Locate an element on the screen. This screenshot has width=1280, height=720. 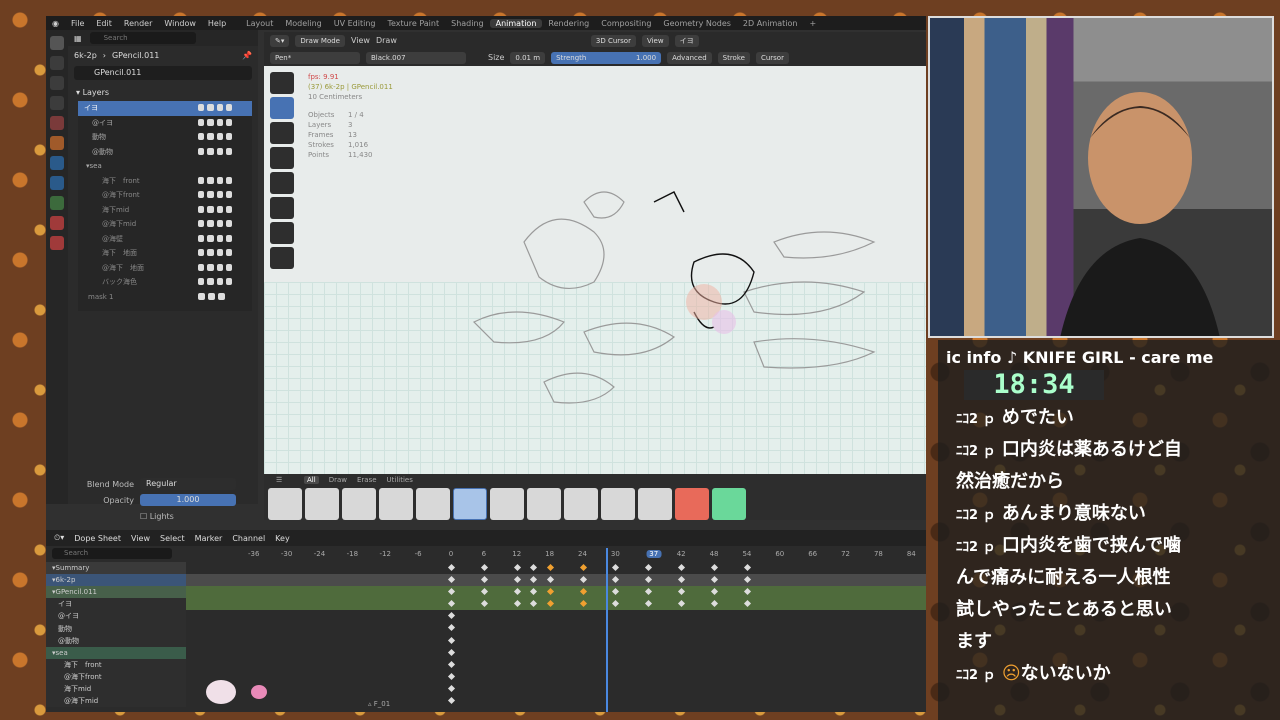
tab-rendering: Rendering is located at coordinates (568, 23).